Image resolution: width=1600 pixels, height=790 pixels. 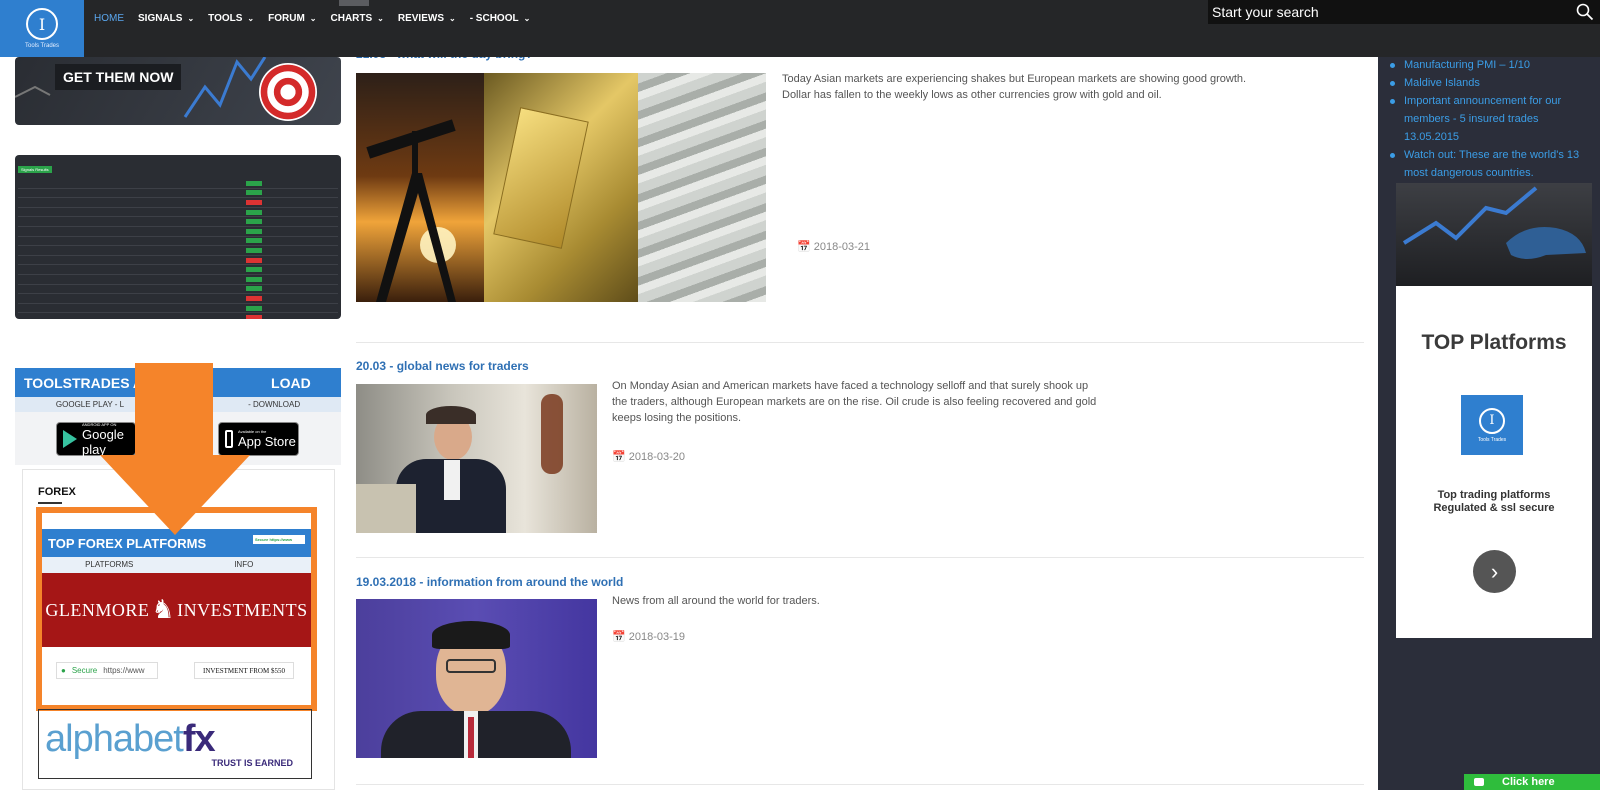 I want to click on chat-button: Click here, so click(x=1532, y=782).